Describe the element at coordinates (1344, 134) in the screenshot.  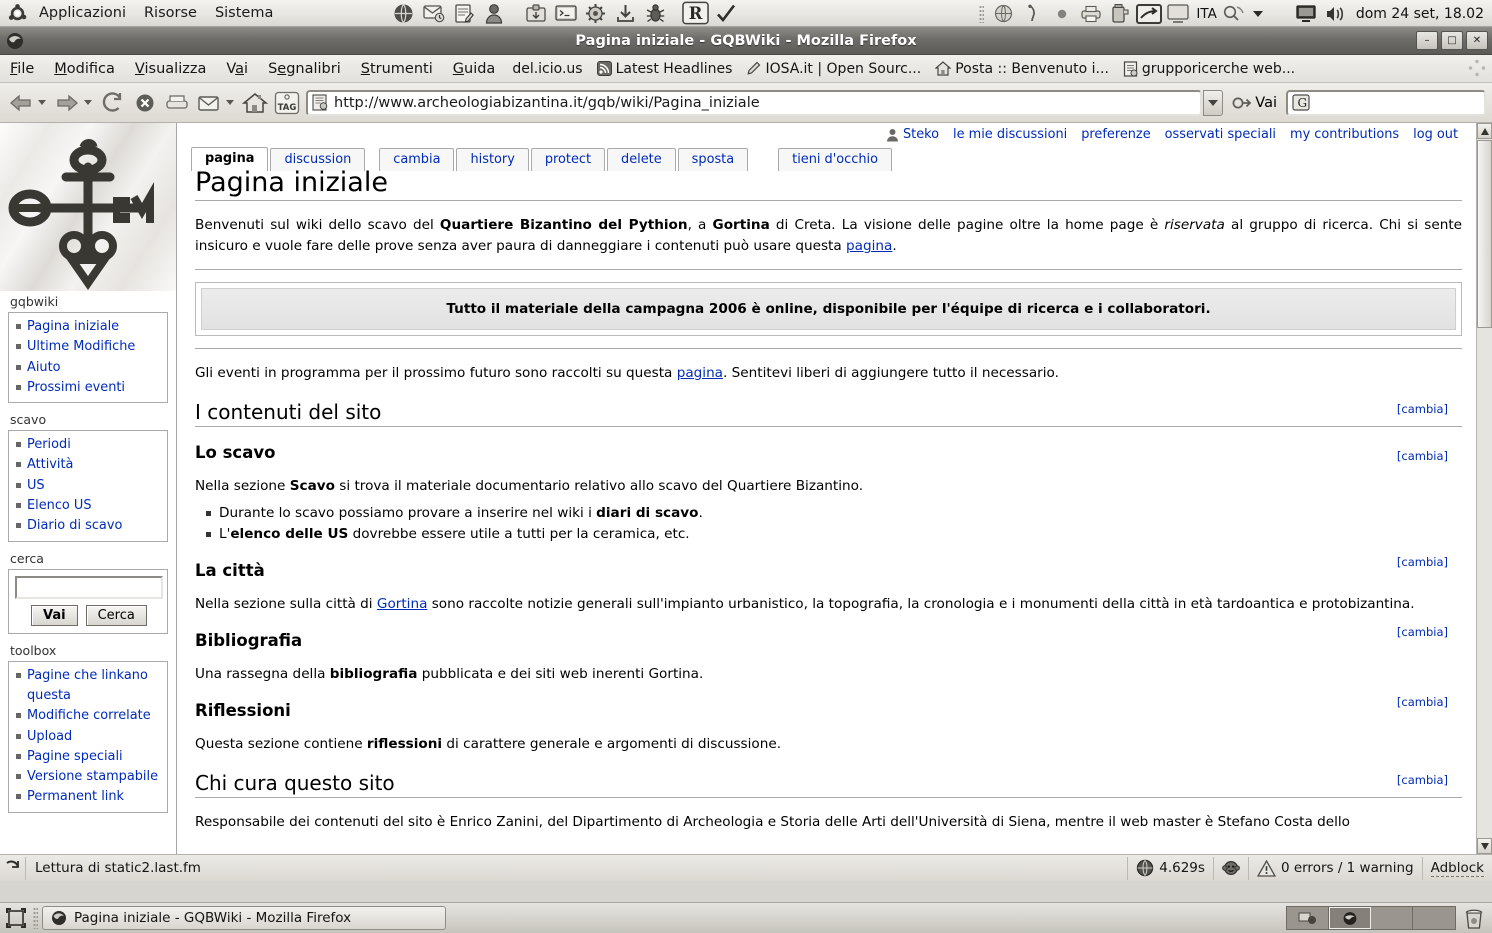
I see `user-link-contributions: my contributions` at that location.